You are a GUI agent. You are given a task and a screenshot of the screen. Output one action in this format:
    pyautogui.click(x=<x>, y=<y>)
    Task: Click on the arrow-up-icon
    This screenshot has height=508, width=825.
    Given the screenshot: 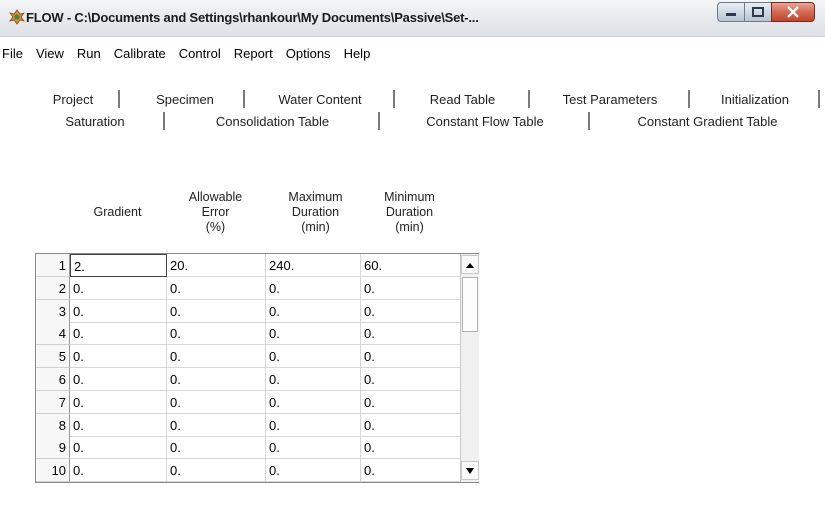 What is the action you would take?
    pyautogui.click(x=470, y=265)
    